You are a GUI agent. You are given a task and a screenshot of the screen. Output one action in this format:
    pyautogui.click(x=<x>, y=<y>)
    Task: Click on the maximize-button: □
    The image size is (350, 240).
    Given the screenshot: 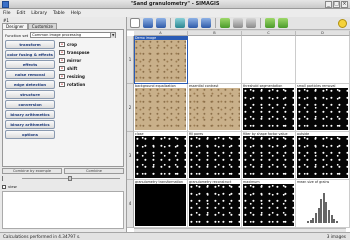 What is the action you would take?
    pyautogui.click(x=336, y=4)
    